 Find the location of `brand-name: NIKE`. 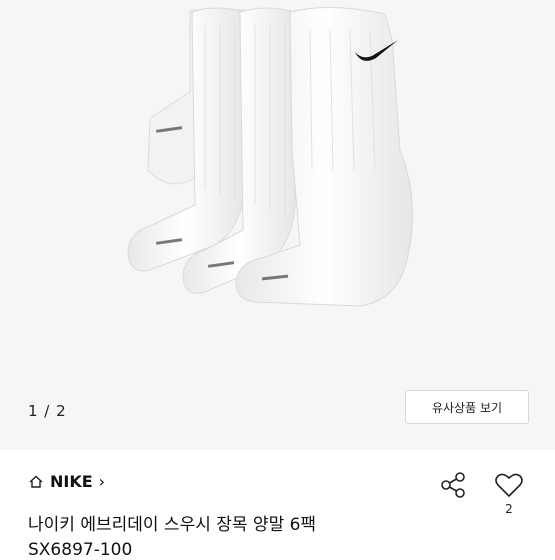

brand-name: NIKE is located at coordinates (71, 481).